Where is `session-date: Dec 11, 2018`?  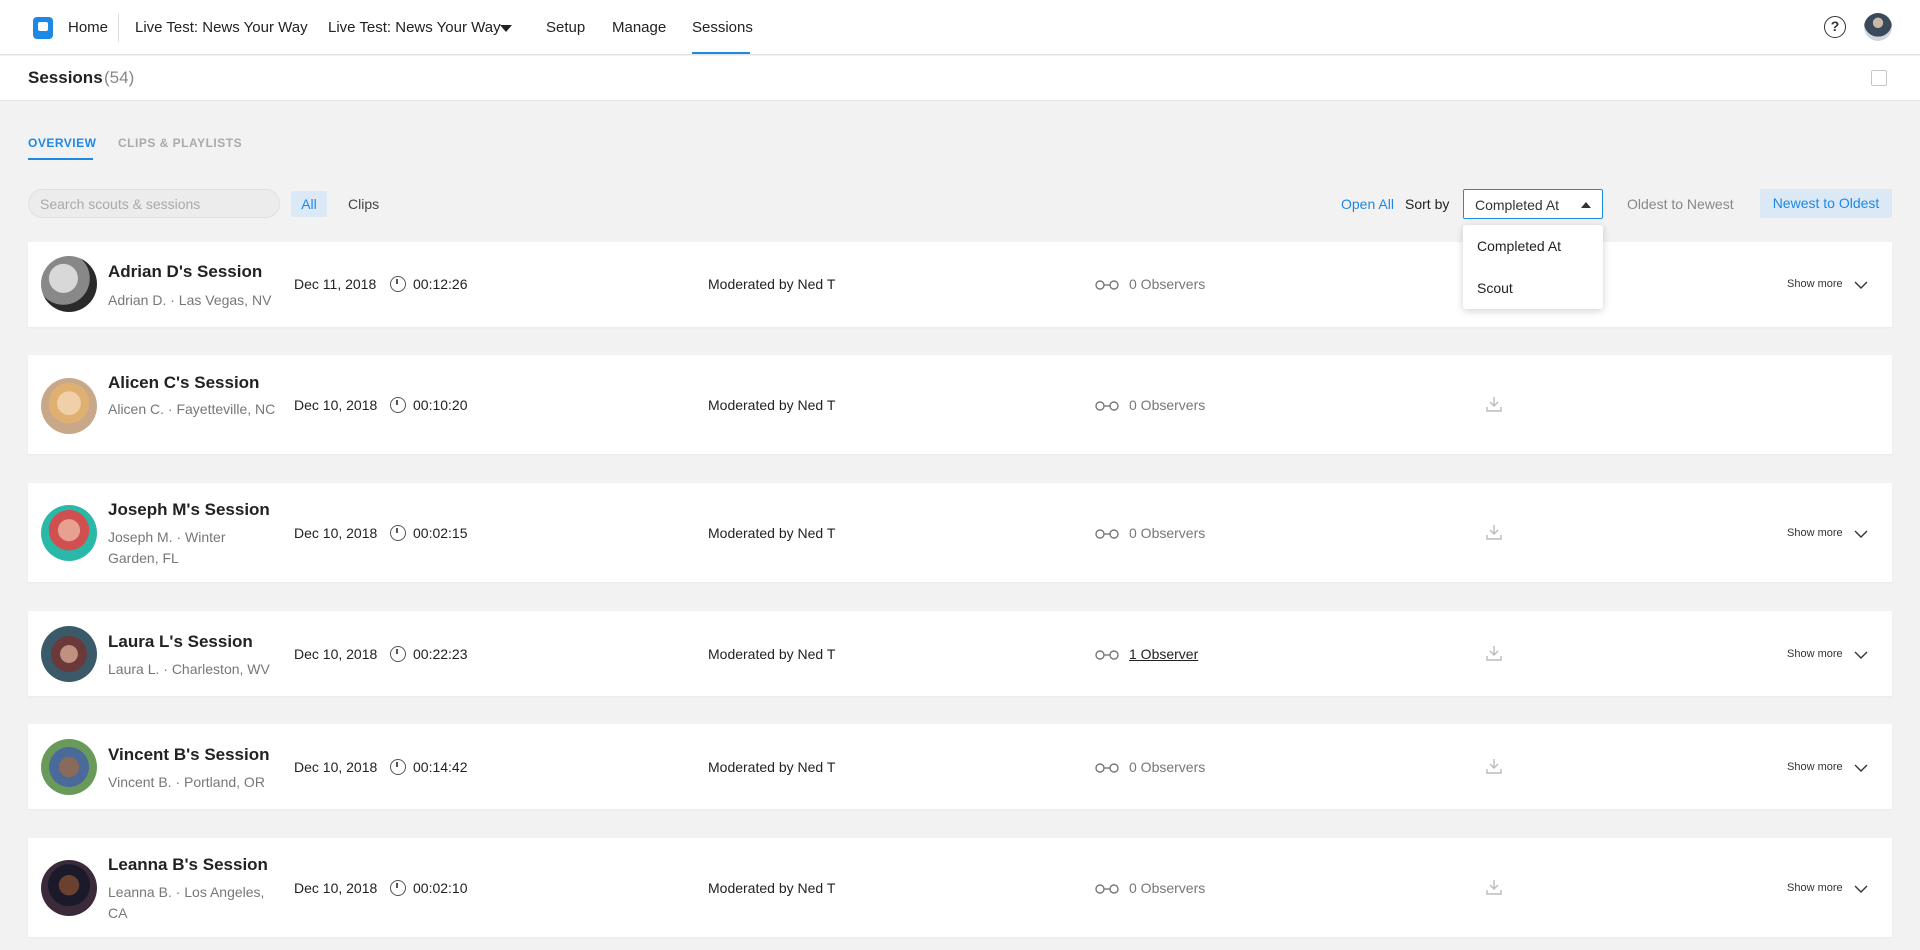 session-date: Dec 11, 2018 is located at coordinates (335, 284).